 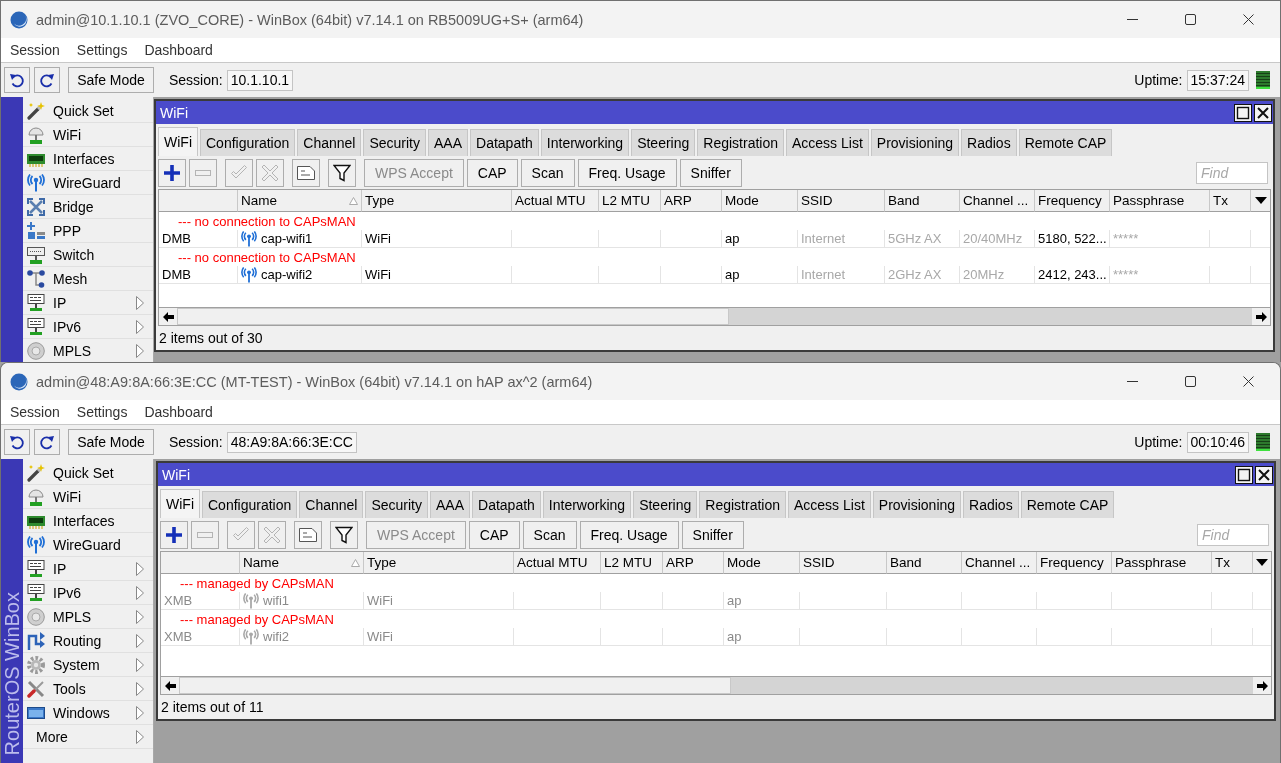 What do you see at coordinates (88, 641) in the screenshot?
I see `sidebar-item: Routing` at bounding box center [88, 641].